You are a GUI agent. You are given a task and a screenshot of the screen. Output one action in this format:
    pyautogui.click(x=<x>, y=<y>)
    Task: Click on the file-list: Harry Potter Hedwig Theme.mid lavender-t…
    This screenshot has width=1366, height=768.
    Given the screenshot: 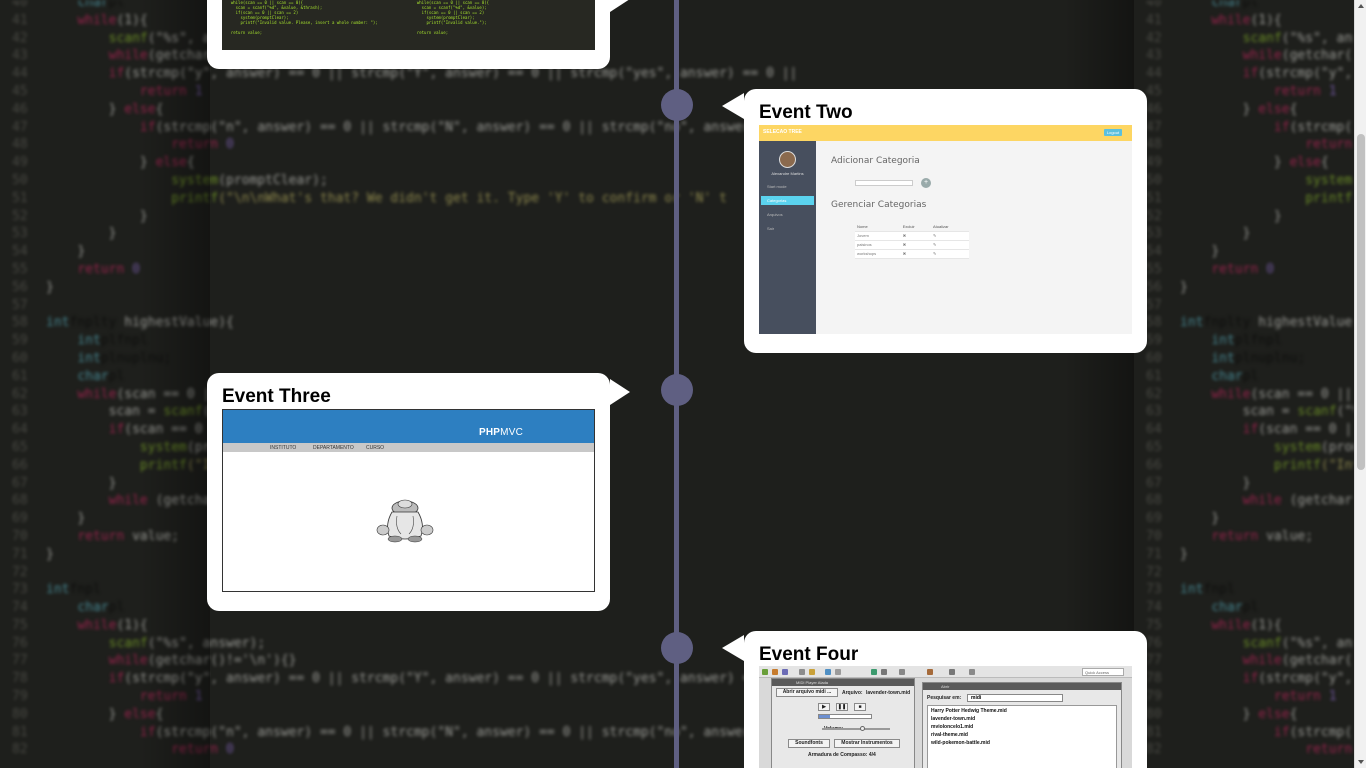 What is the action you would take?
    pyautogui.click(x=1022, y=736)
    